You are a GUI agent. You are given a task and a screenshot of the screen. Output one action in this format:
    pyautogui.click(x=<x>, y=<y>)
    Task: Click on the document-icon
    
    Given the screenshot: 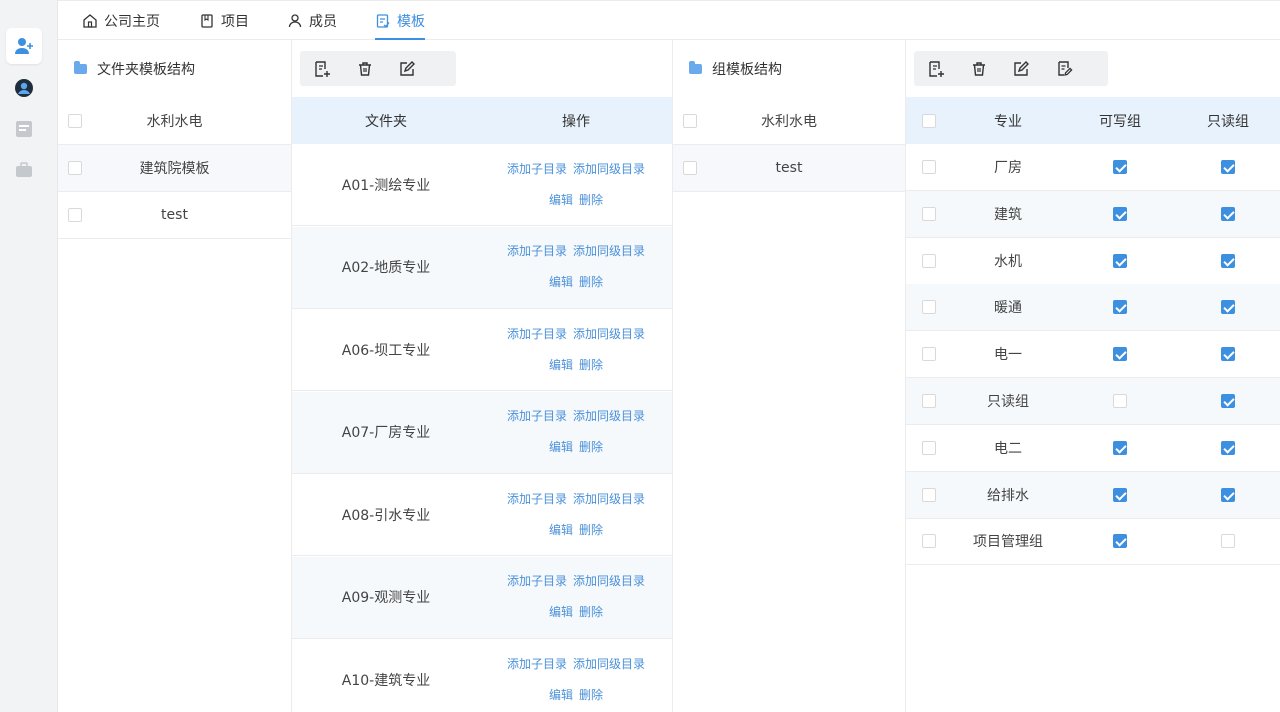 What is the action you would take?
    pyautogui.click(x=24, y=129)
    